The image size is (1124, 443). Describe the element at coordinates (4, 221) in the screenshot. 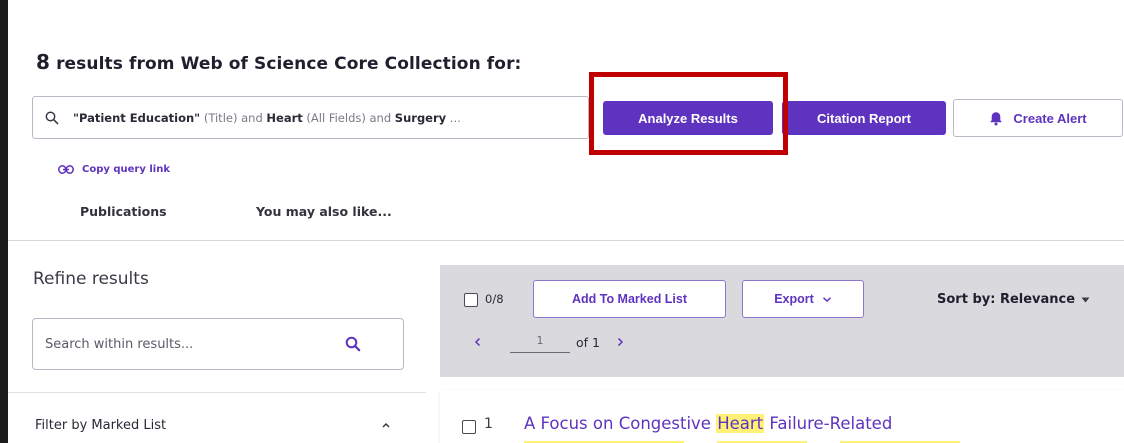

I see `left-border` at that location.